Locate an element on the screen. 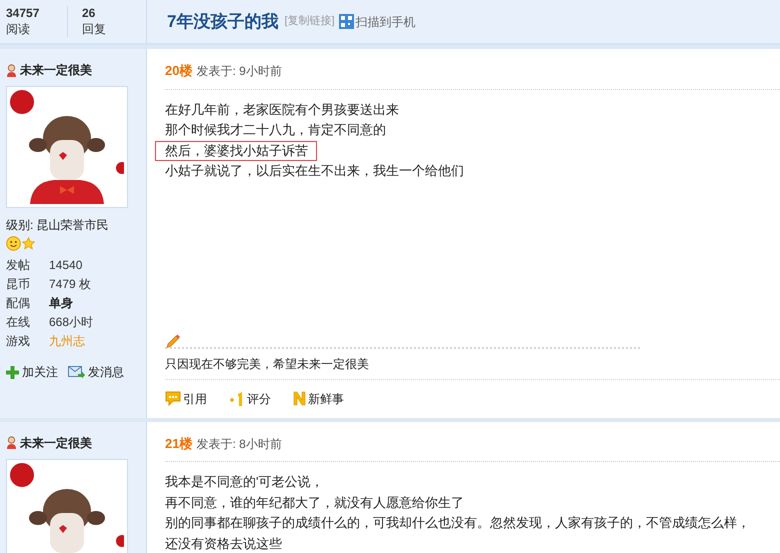 Image resolution: width=780 pixels, height=553 pixels. level-label: 级别: is located at coordinates (20, 225).